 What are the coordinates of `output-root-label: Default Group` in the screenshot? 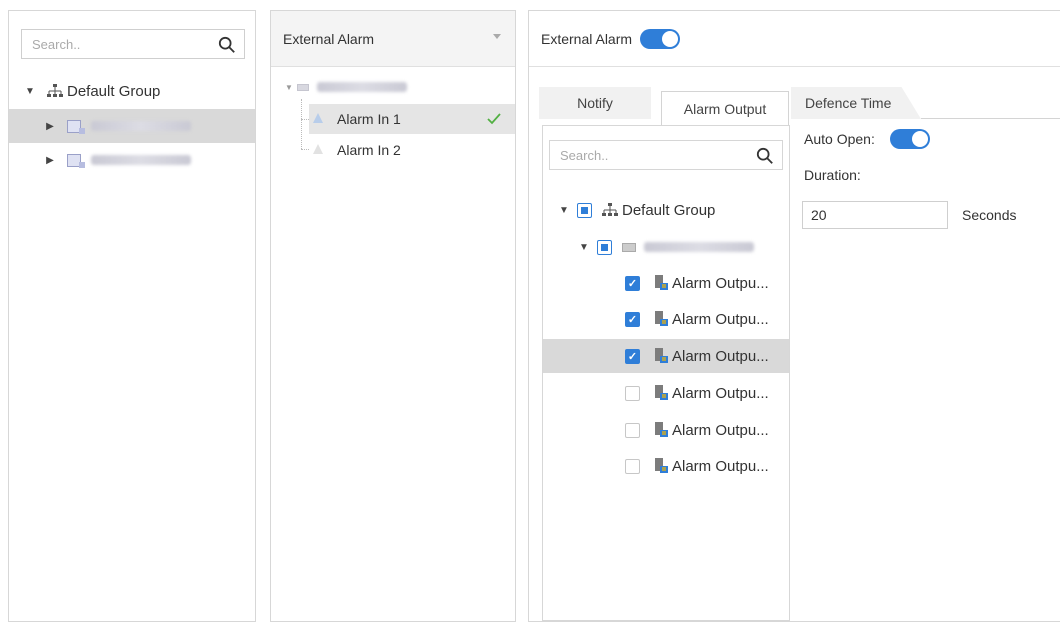 It's located at (669, 210).